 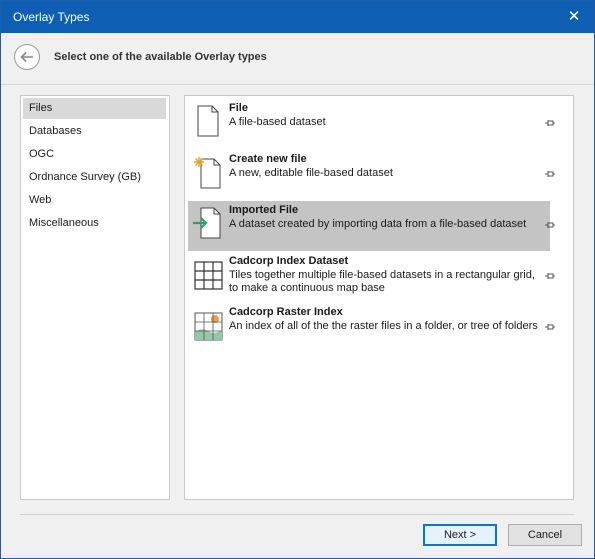 I want to click on window-title: Overlay Types, so click(x=51, y=17).